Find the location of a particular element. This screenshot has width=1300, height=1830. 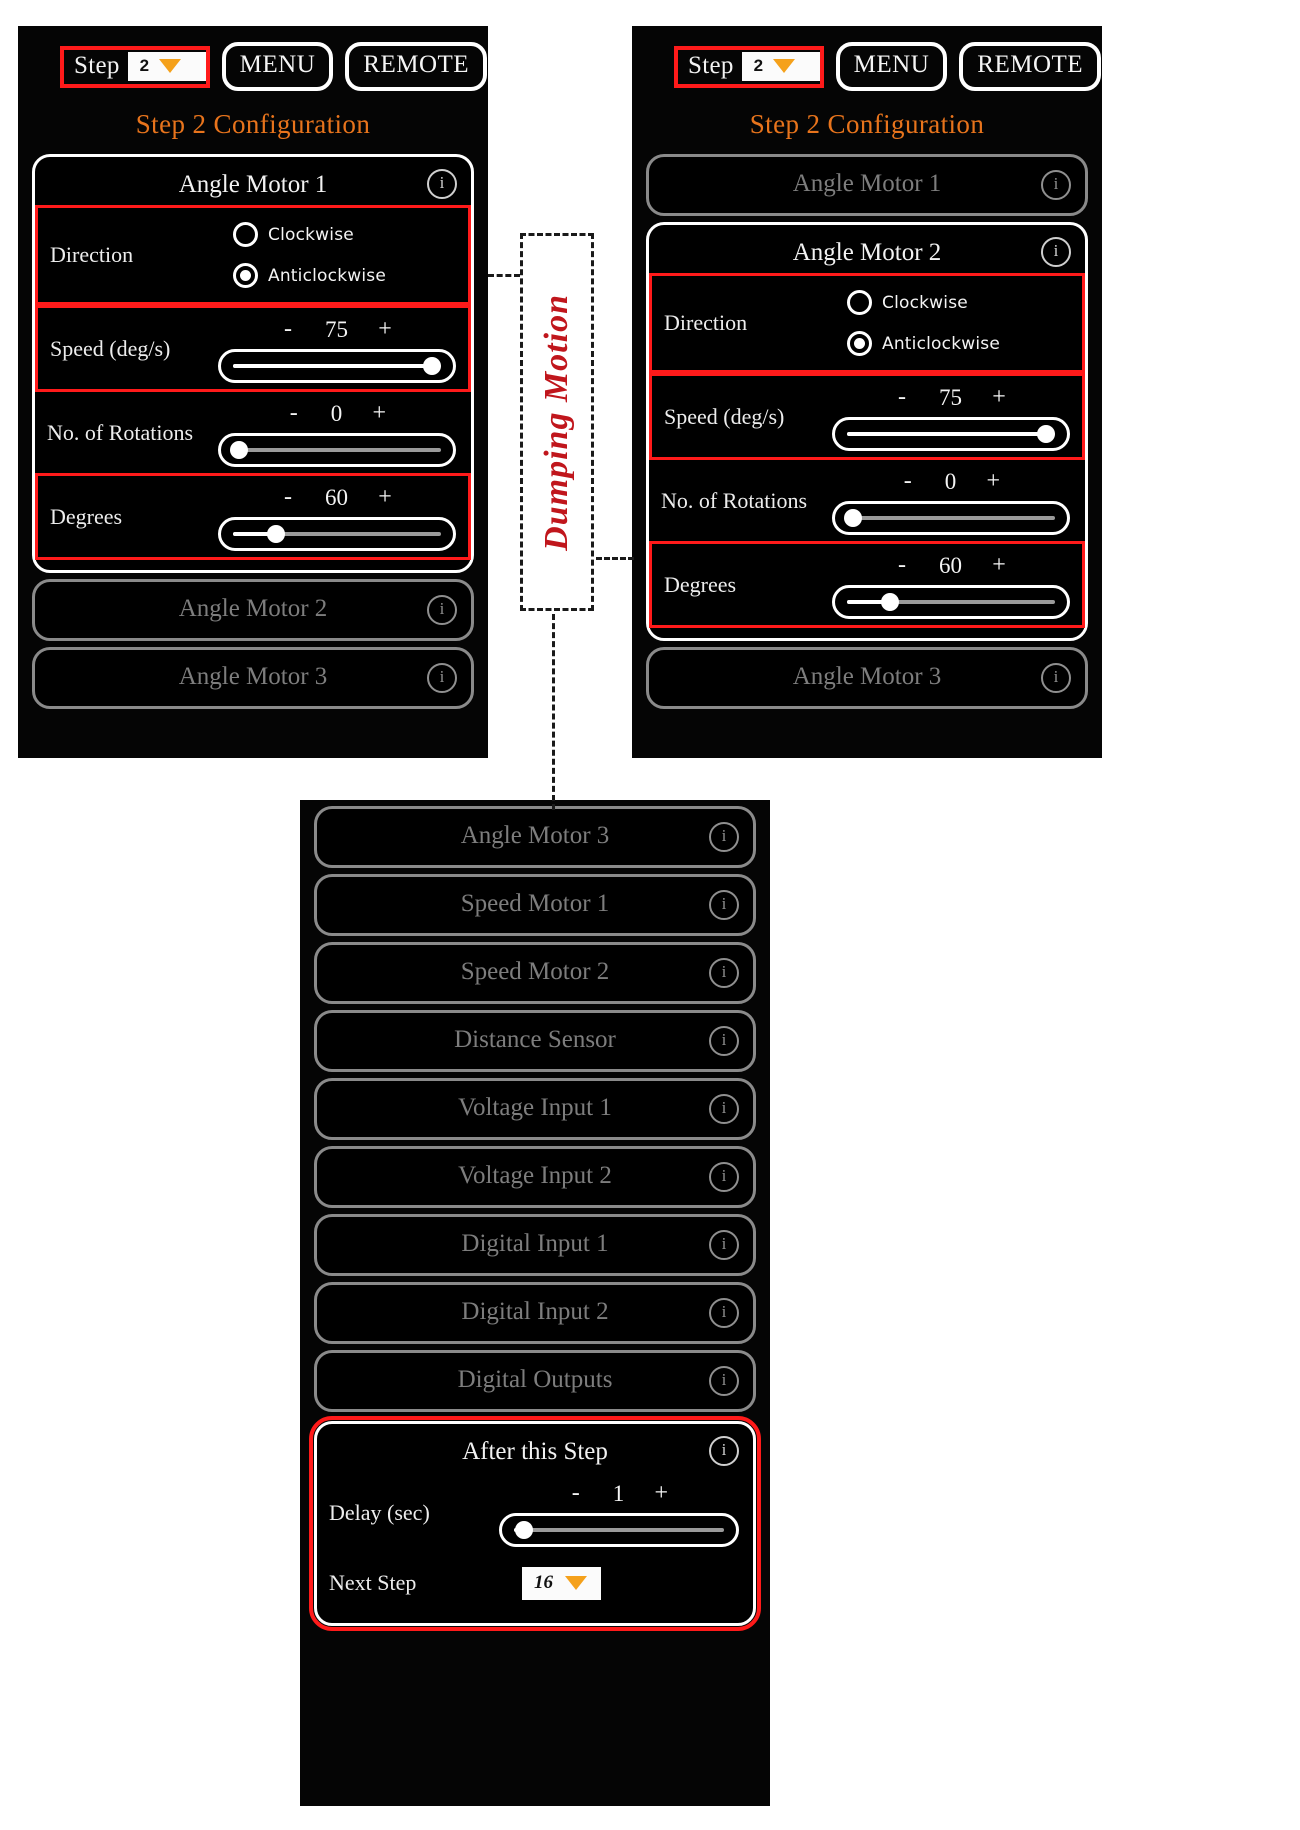

card-header: Speed Motor 2 i is located at coordinates (535, 973).